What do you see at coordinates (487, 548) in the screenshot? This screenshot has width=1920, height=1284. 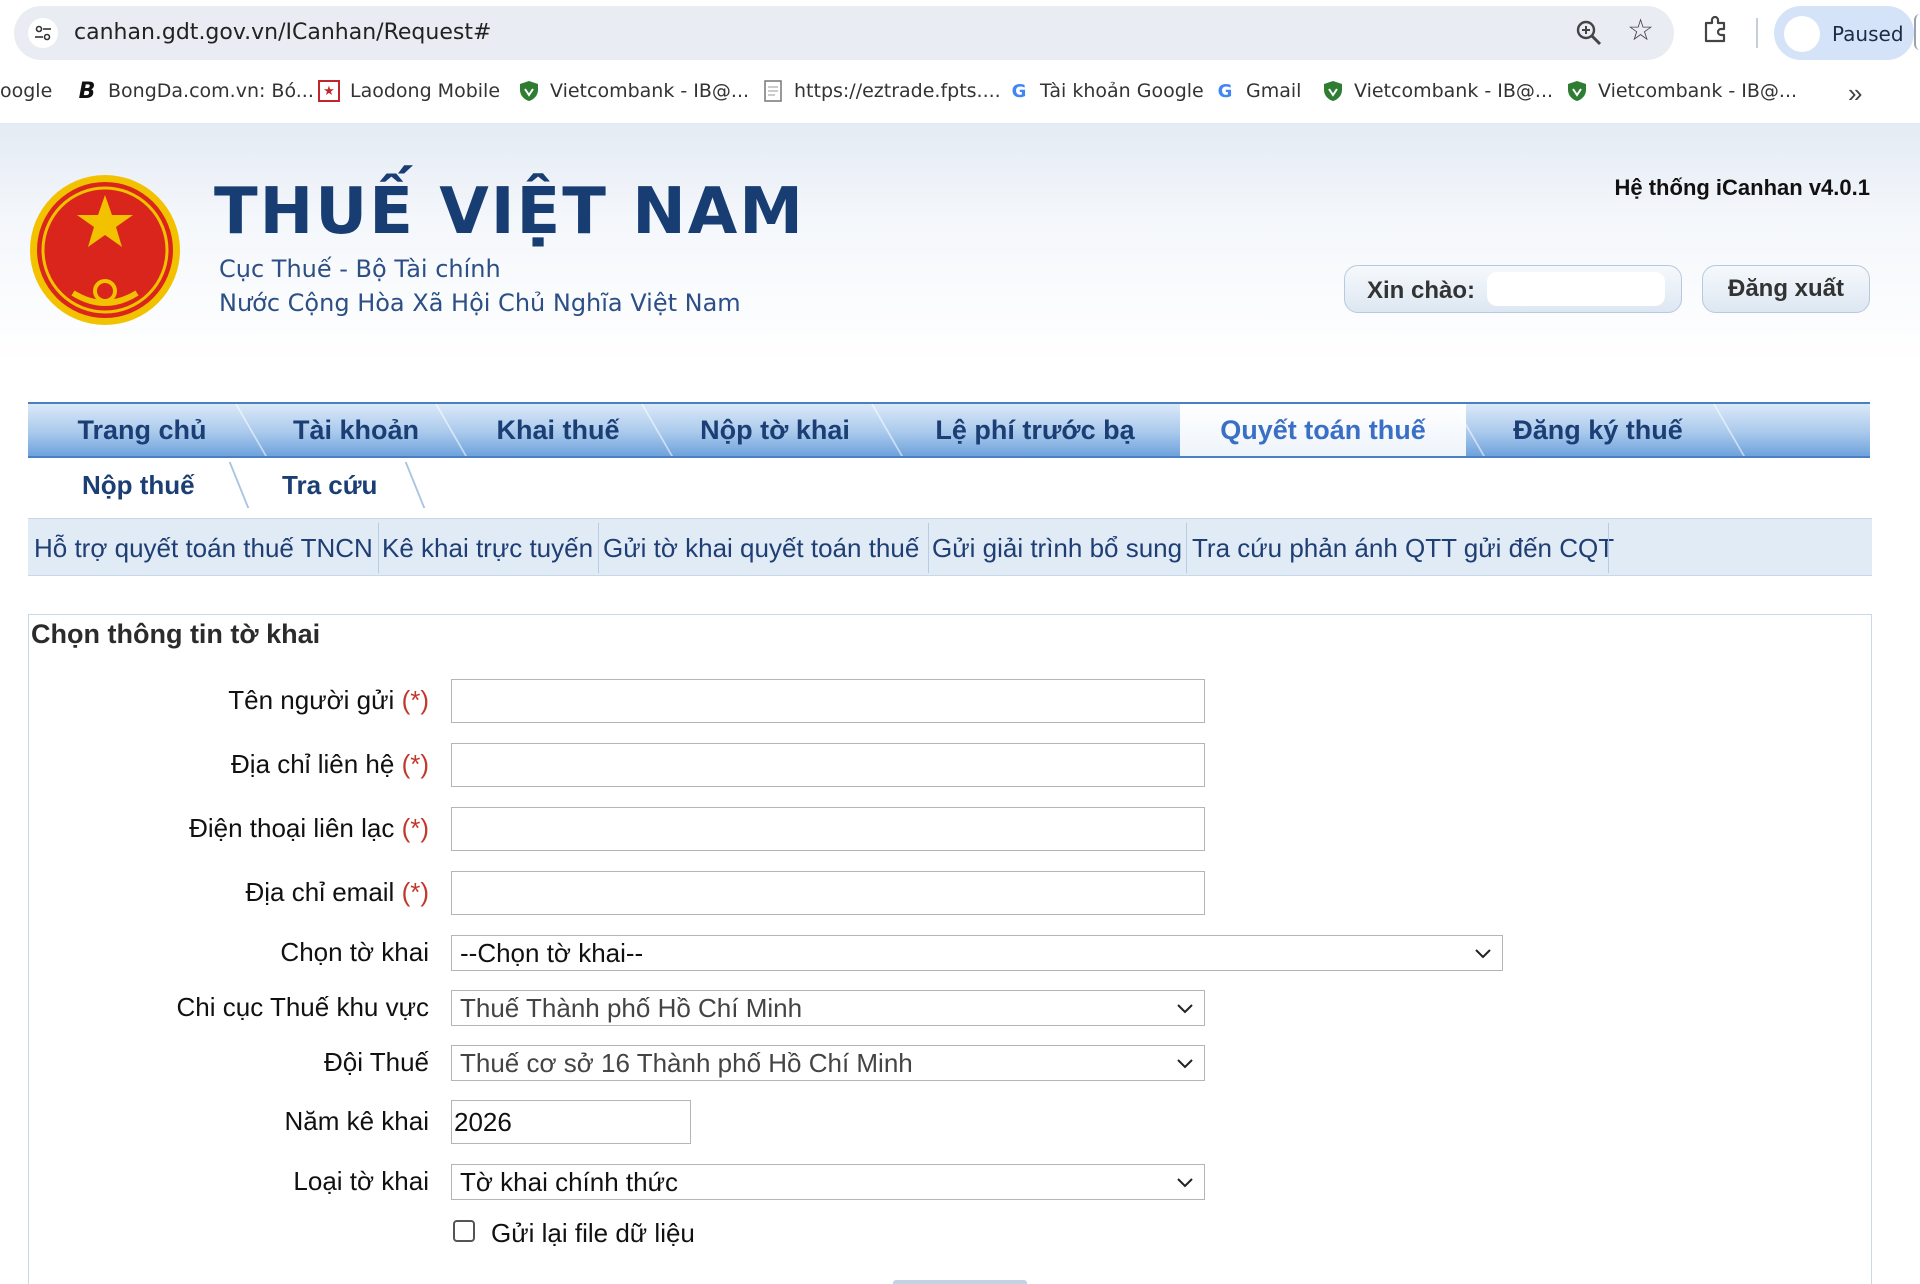 I see `tool-ke-khai-truc-tuyen: Kê khai trực tuyến` at bounding box center [487, 548].